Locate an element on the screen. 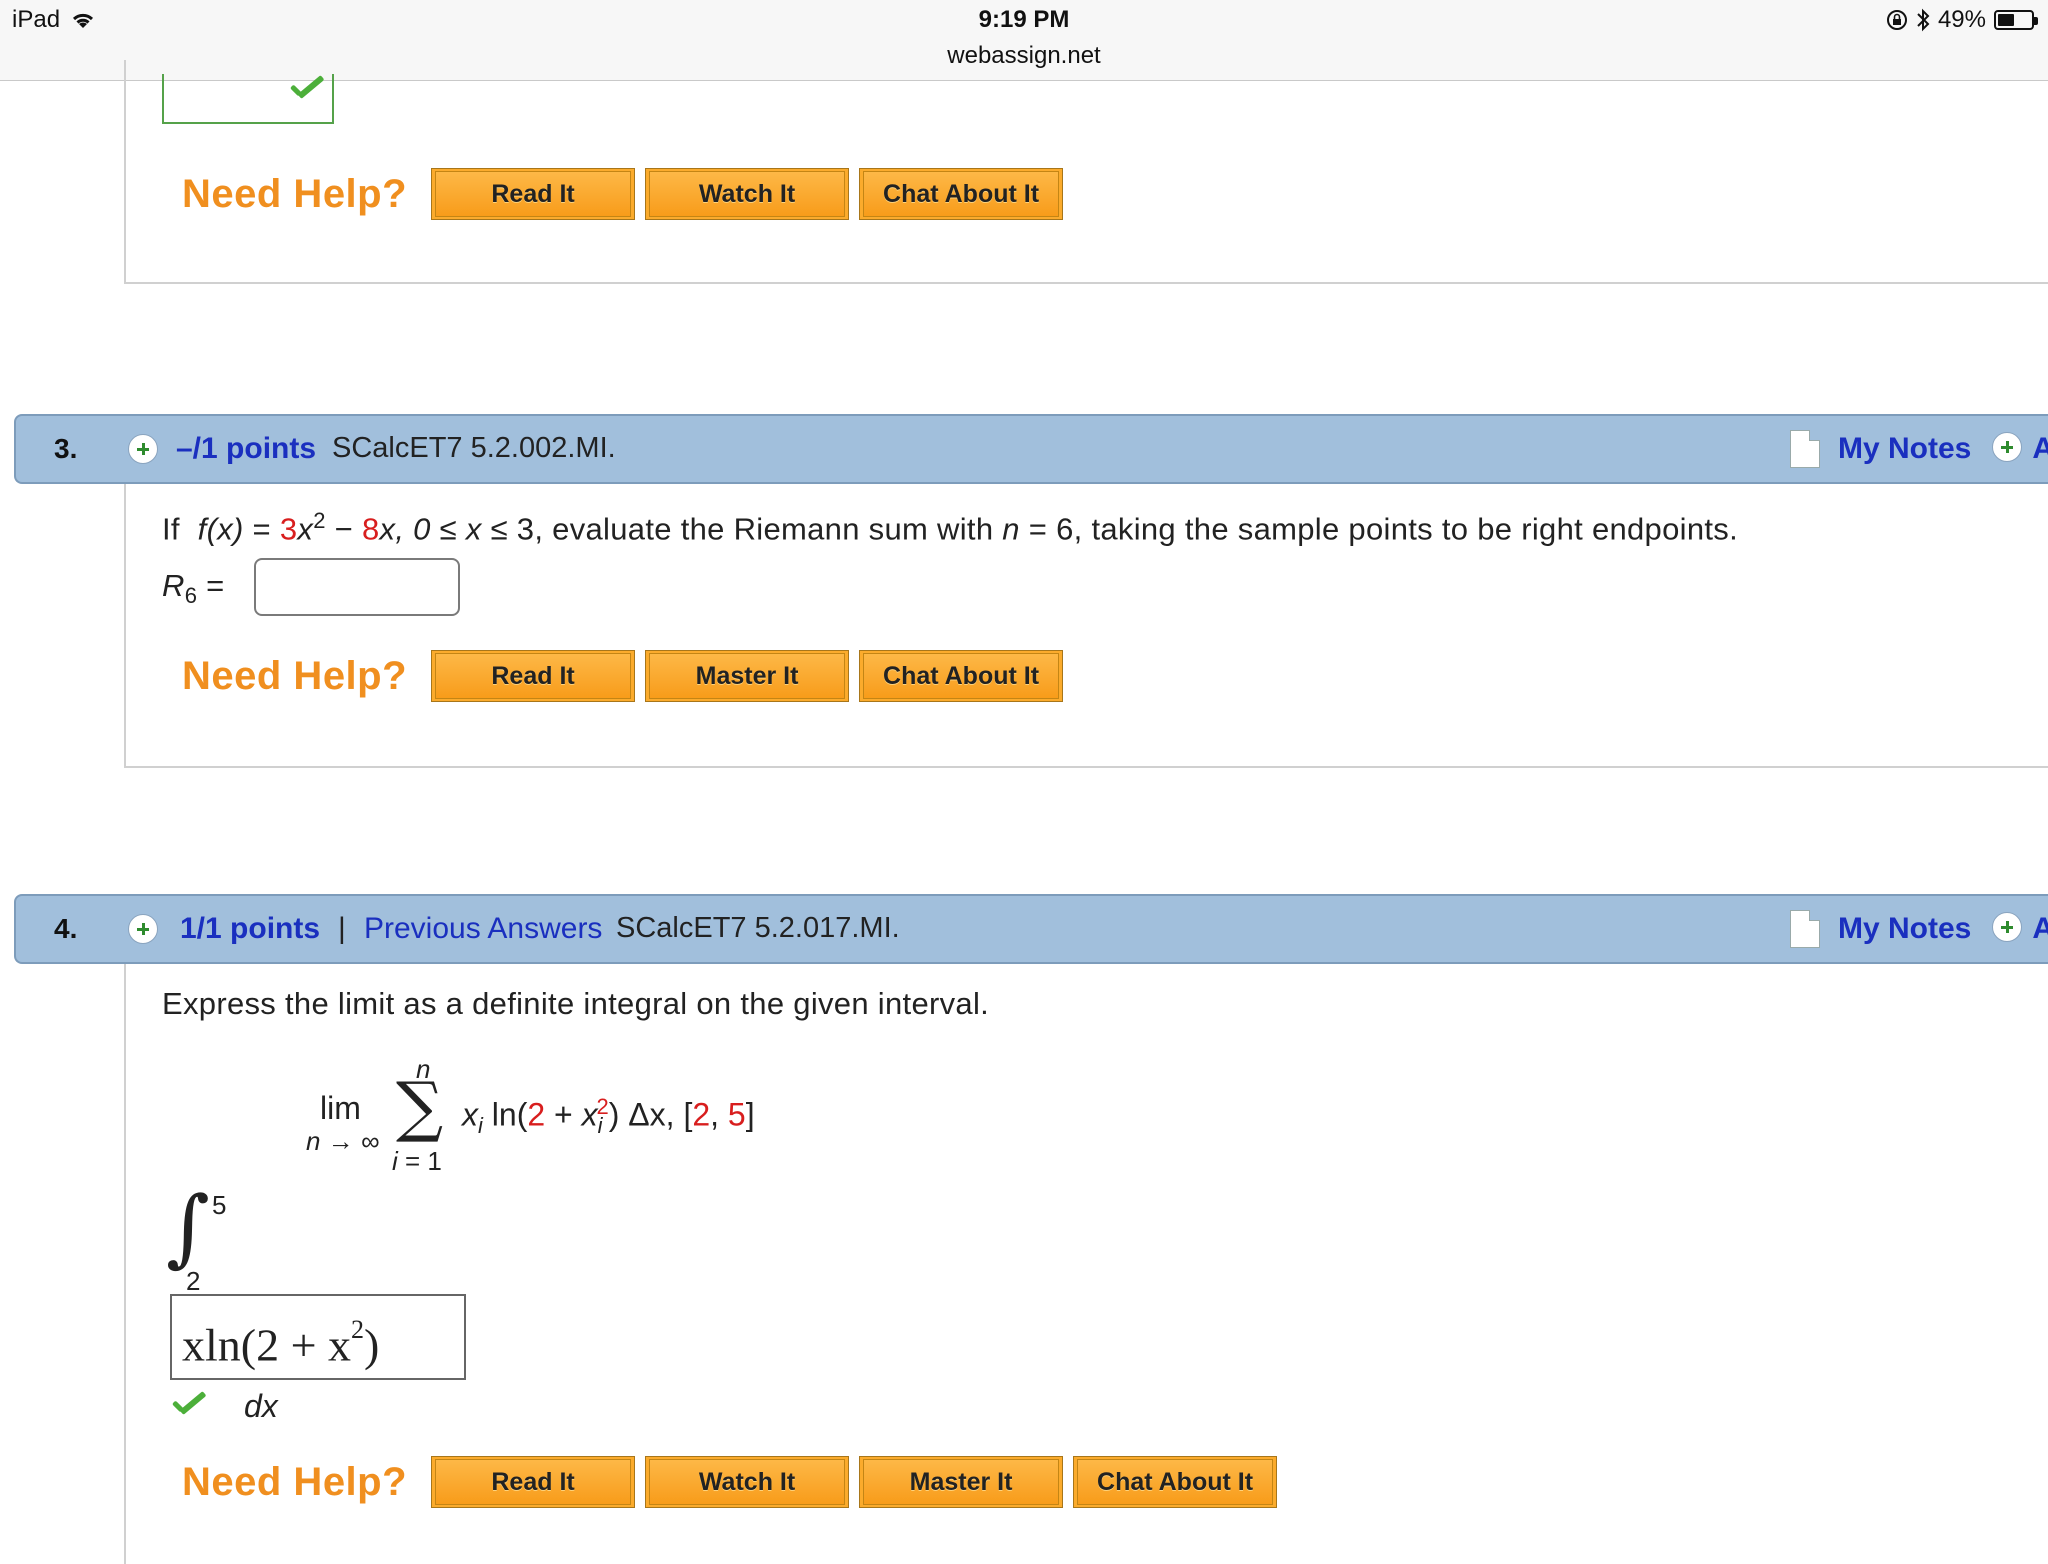  question-code: SCalcET7 5.2.017.MI. is located at coordinates (758, 928).